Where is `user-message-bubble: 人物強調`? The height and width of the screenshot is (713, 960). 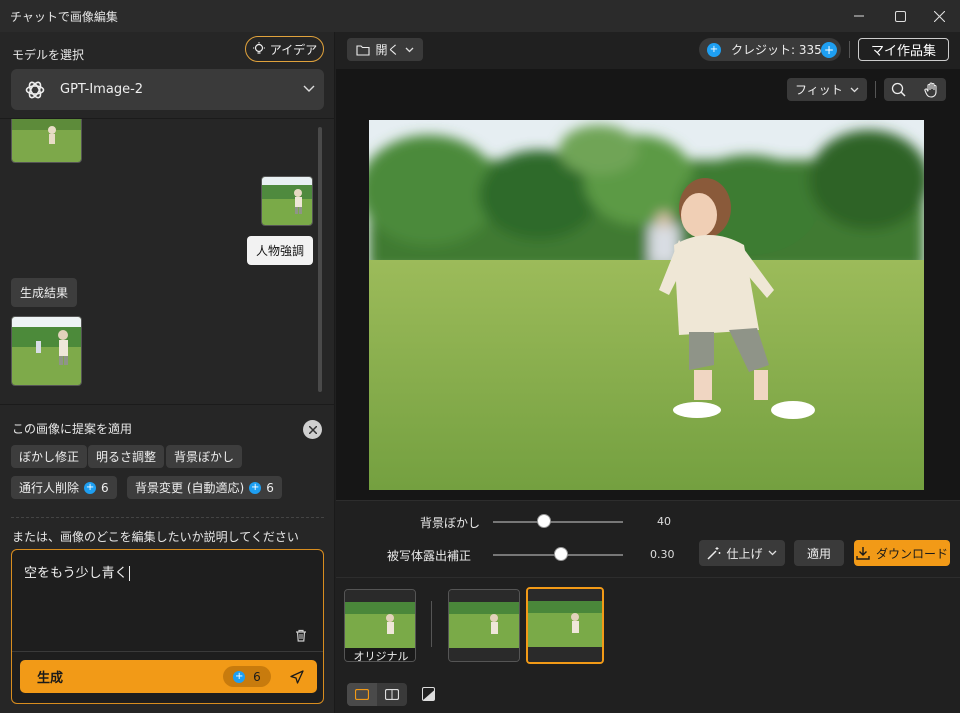 user-message-bubble: 人物強調 is located at coordinates (280, 250).